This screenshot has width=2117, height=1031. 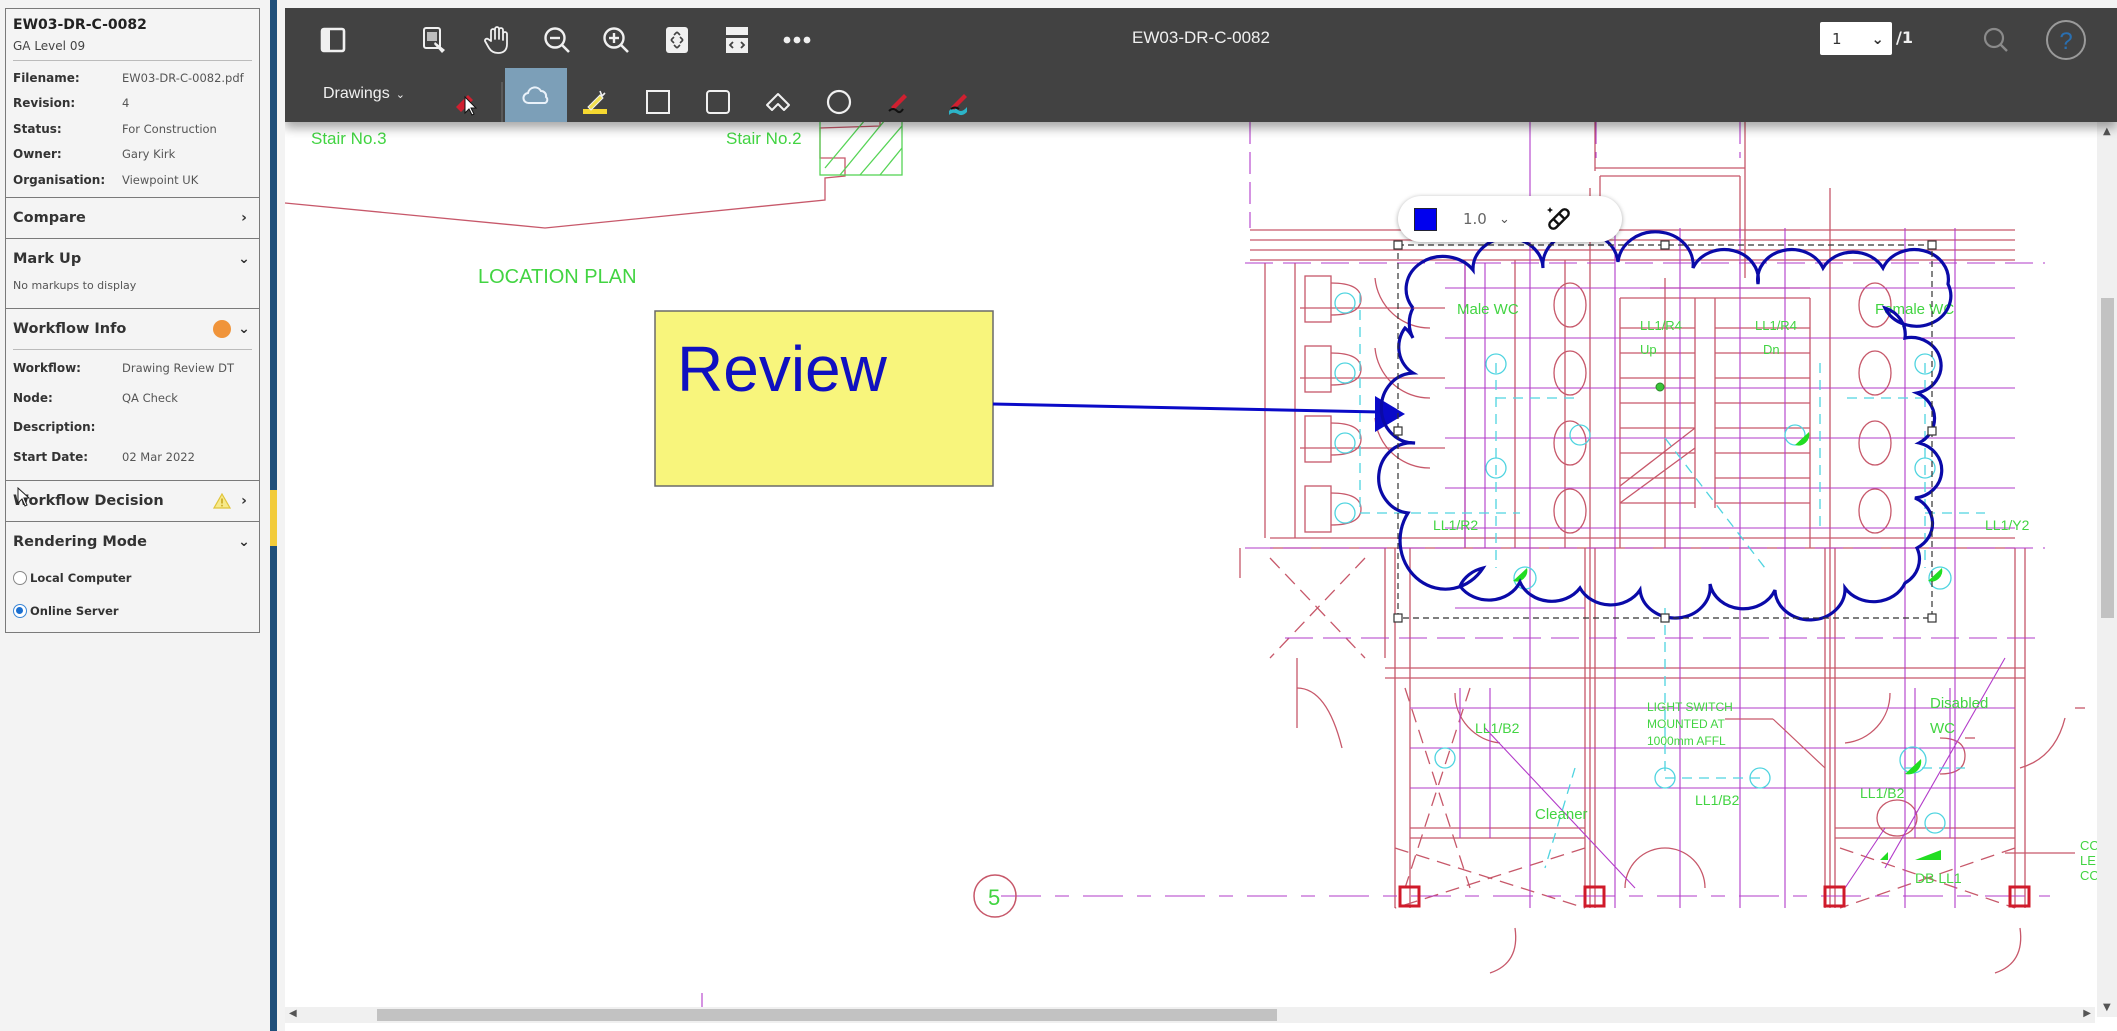 I want to click on fit-width-button, so click(x=737, y=40).